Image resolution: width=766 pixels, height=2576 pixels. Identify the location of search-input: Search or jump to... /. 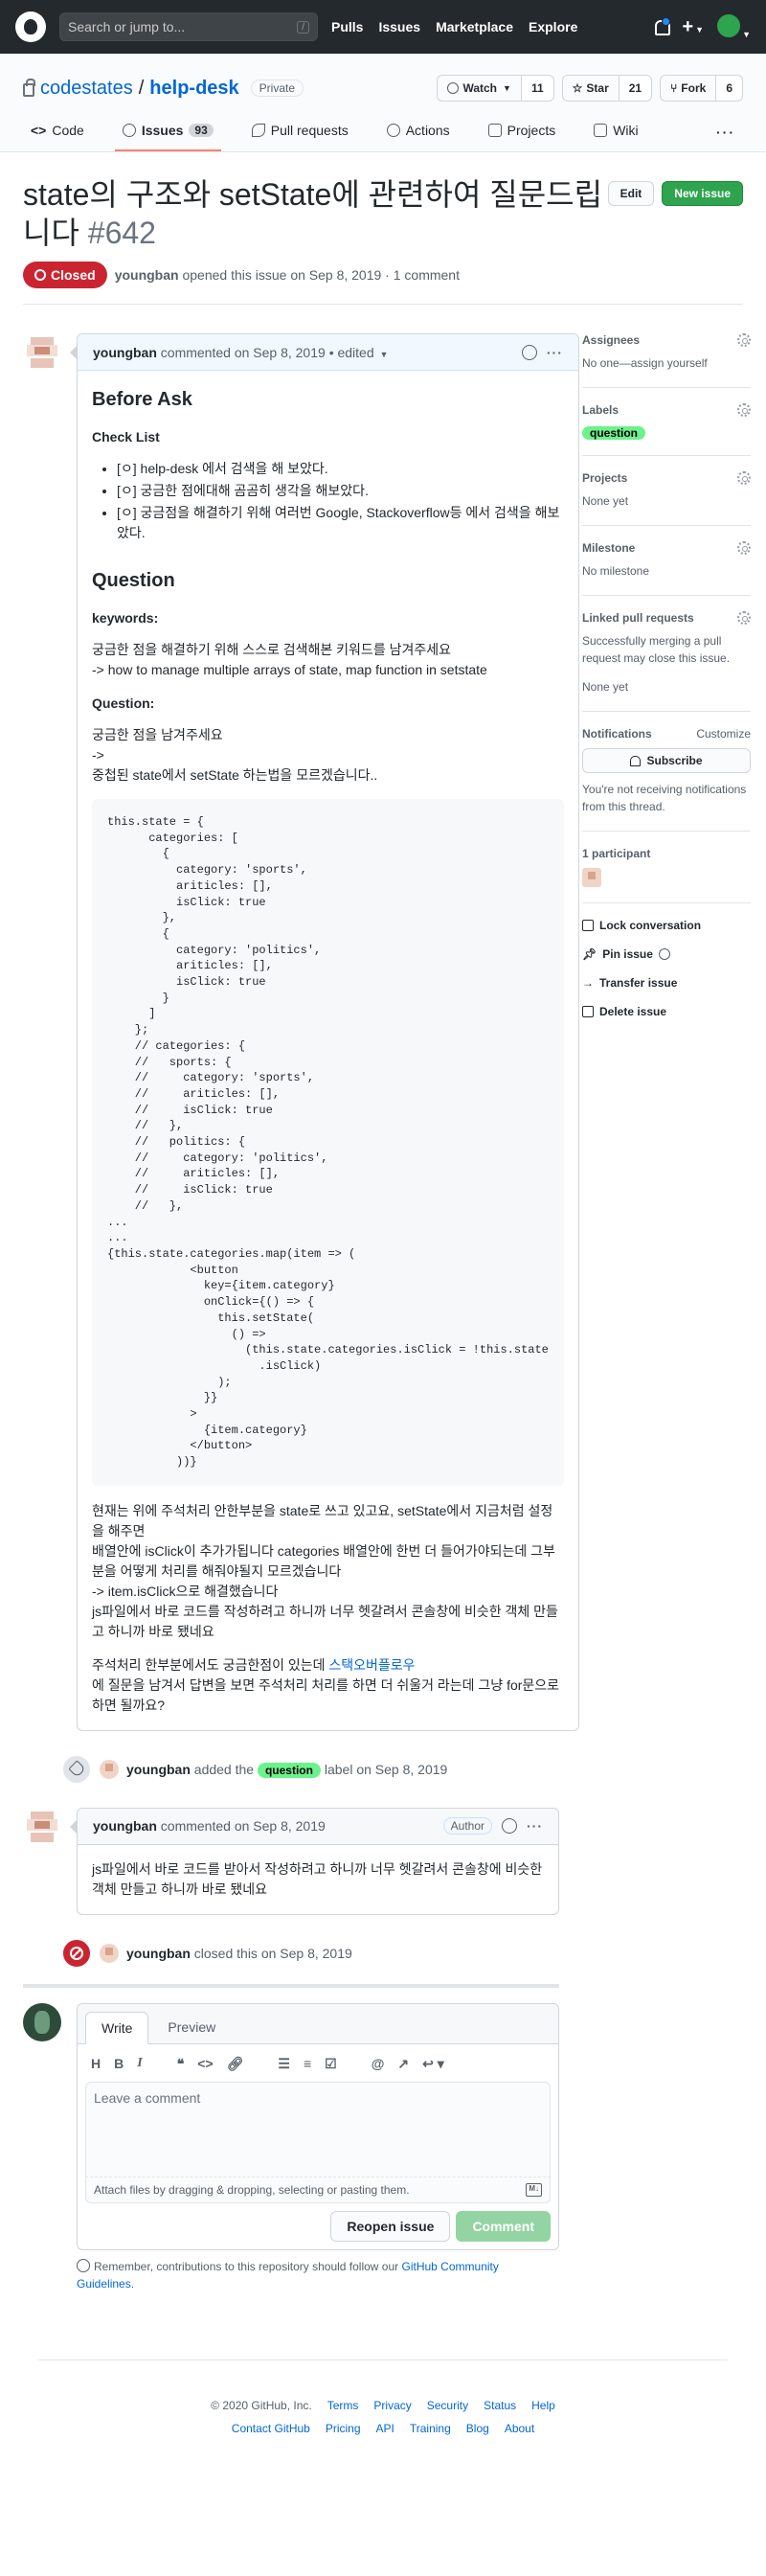
(189, 26).